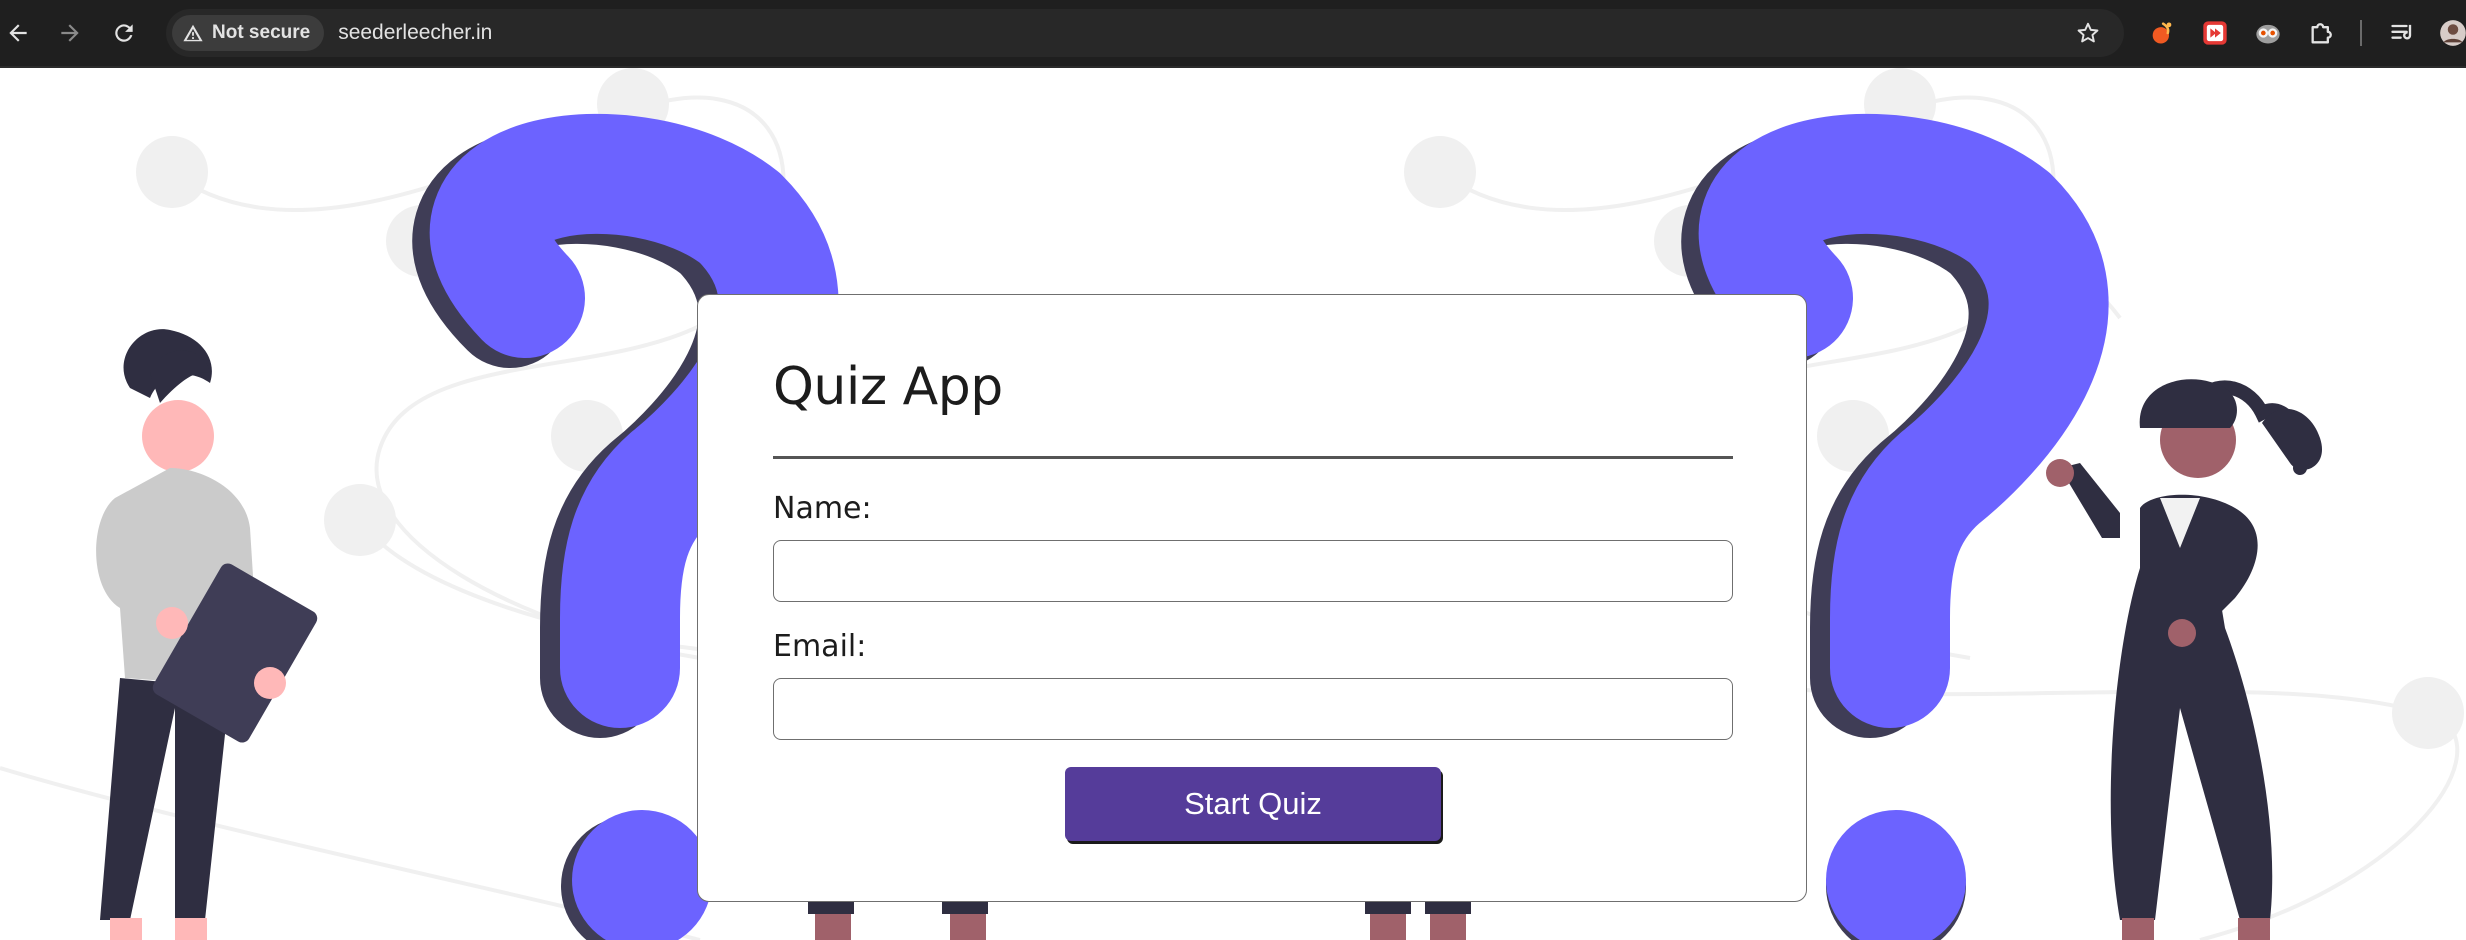 This screenshot has height=940, width=2466. I want to click on arrow-right-icon, so click(70, 33).